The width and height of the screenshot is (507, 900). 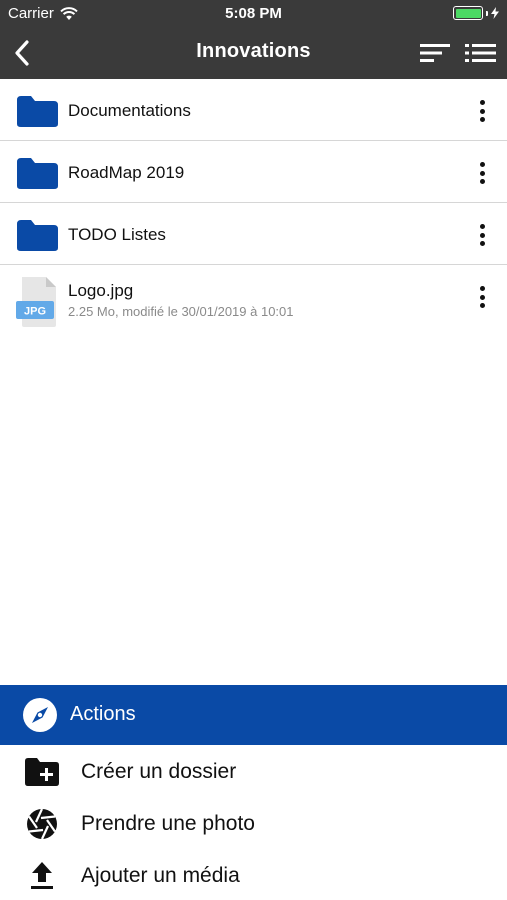 What do you see at coordinates (126, 172) in the screenshot?
I see `folder-name: RoadMap 2019` at bounding box center [126, 172].